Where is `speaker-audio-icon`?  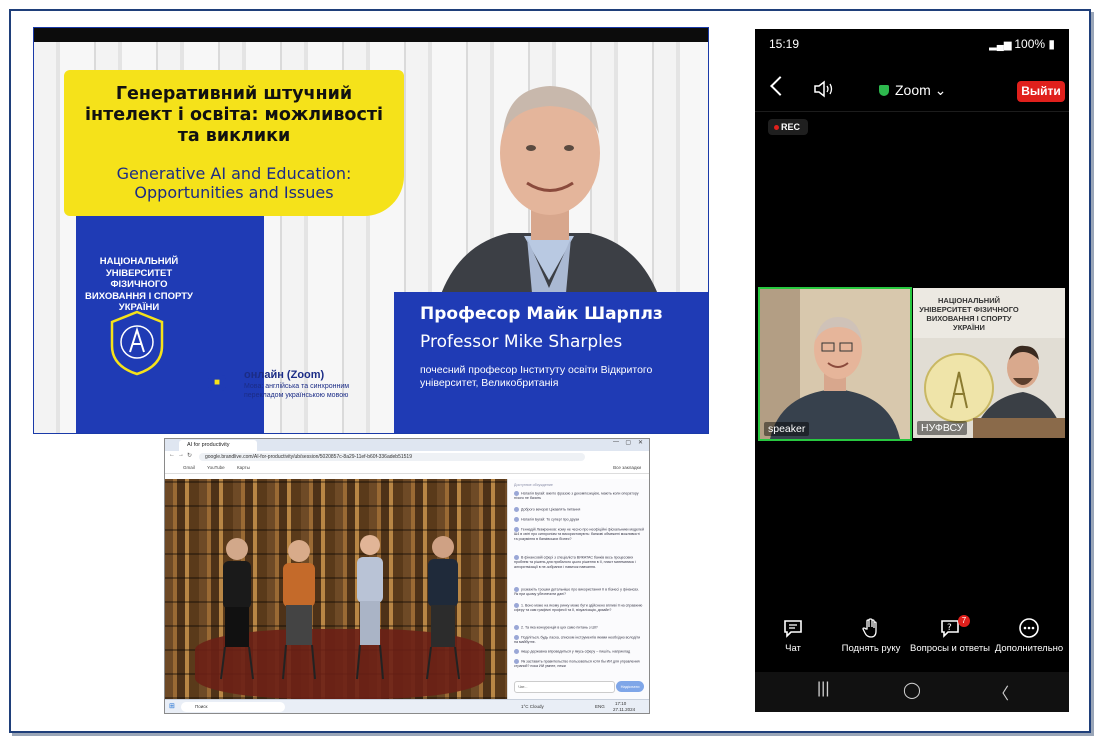
speaker-audio-icon is located at coordinates (824, 89).